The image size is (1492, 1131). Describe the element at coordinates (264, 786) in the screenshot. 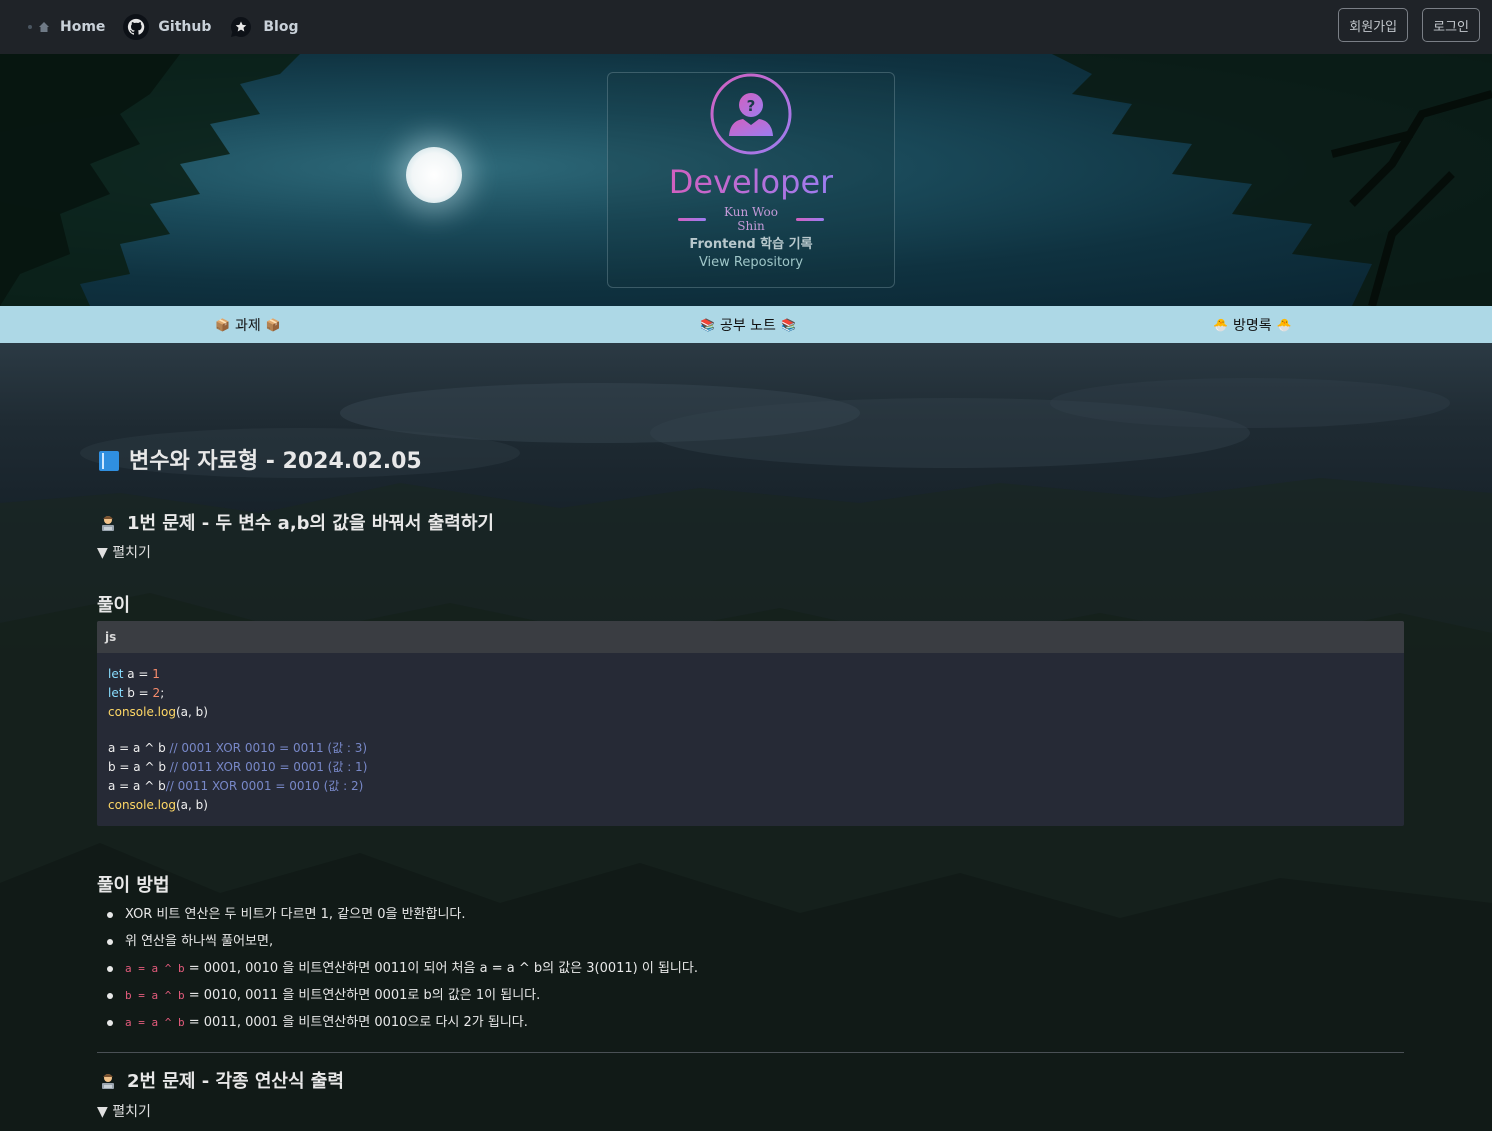

I see `code-comment-3: // 0011 XOR 0001 = 0010 (값 : 2)` at that location.